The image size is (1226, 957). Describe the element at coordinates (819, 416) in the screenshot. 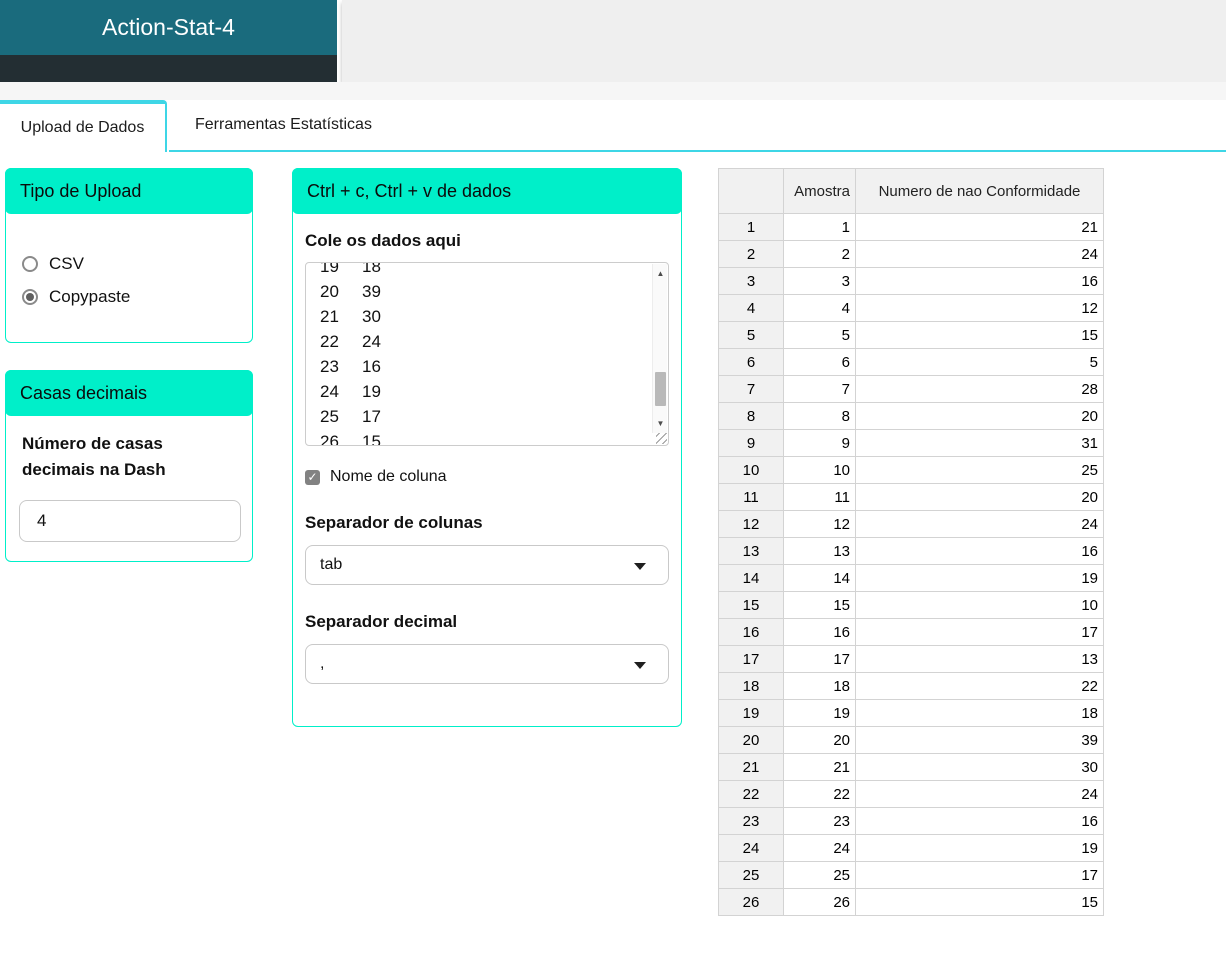

I see `table-cell: 8` at that location.